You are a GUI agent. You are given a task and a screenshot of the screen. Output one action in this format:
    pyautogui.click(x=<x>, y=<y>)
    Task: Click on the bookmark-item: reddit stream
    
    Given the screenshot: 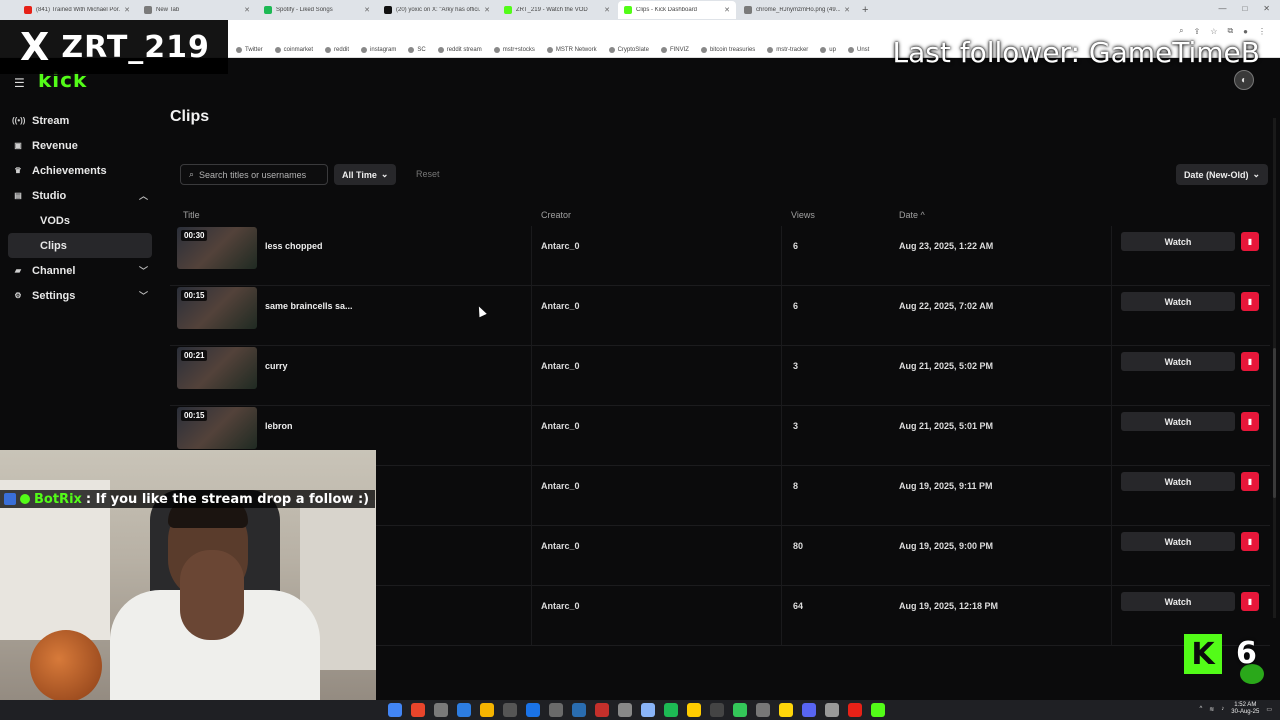 What is the action you would take?
    pyautogui.click(x=459, y=49)
    